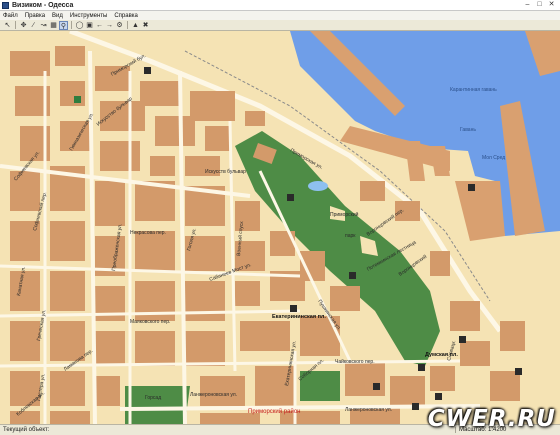 The height and width of the screenshot is (435, 560). Describe the element at coordinates (7, 25) in the screenshot. I see `pointer-icon: ↖` at that location.